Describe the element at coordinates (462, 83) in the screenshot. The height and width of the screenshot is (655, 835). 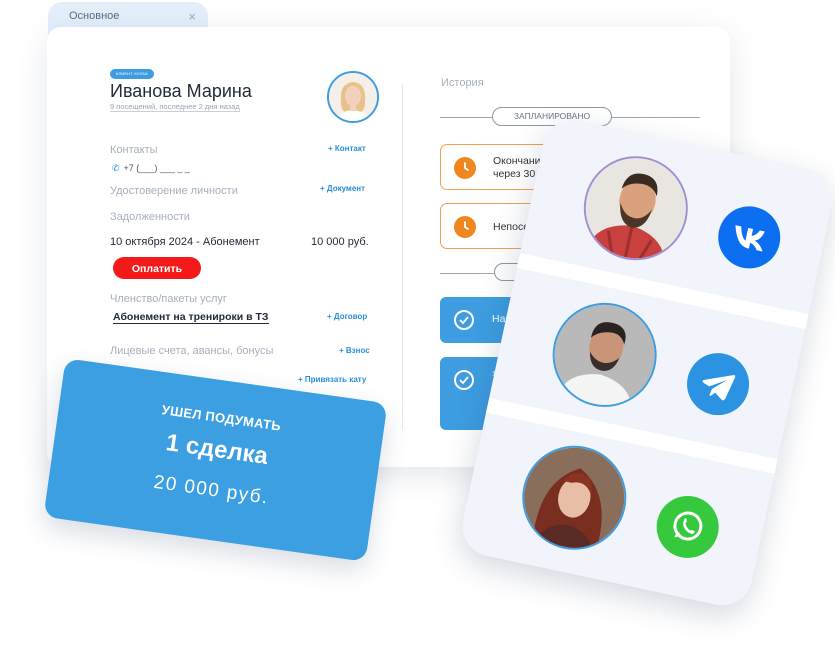
I see `history-title: История` at that location.